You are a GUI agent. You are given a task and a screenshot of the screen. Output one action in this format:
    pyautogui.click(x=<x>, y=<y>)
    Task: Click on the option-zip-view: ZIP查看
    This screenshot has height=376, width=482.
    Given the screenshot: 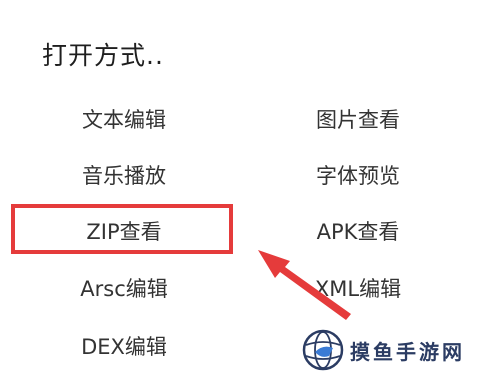 What is the action you would take?
    pyautogui.click(x=124, y=231)
    